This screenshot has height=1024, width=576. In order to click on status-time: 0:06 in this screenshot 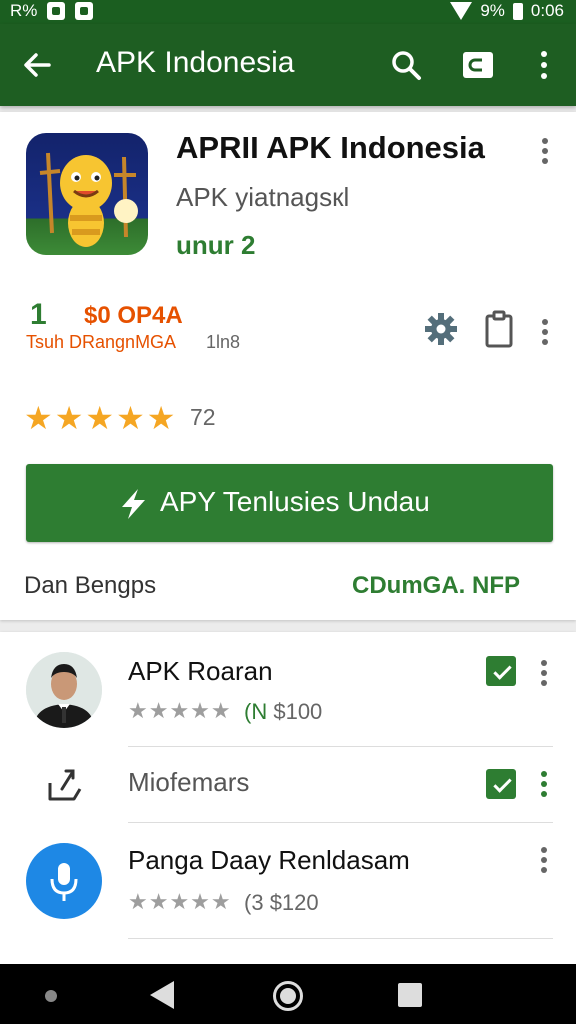, I will do `click(547, 10)`.